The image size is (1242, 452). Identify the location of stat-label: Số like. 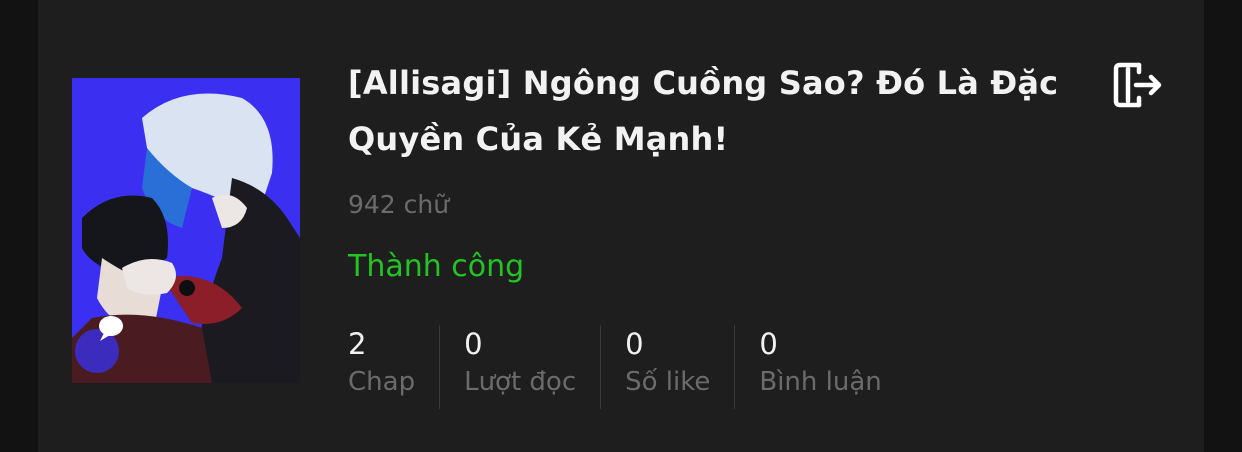
(668, 382).